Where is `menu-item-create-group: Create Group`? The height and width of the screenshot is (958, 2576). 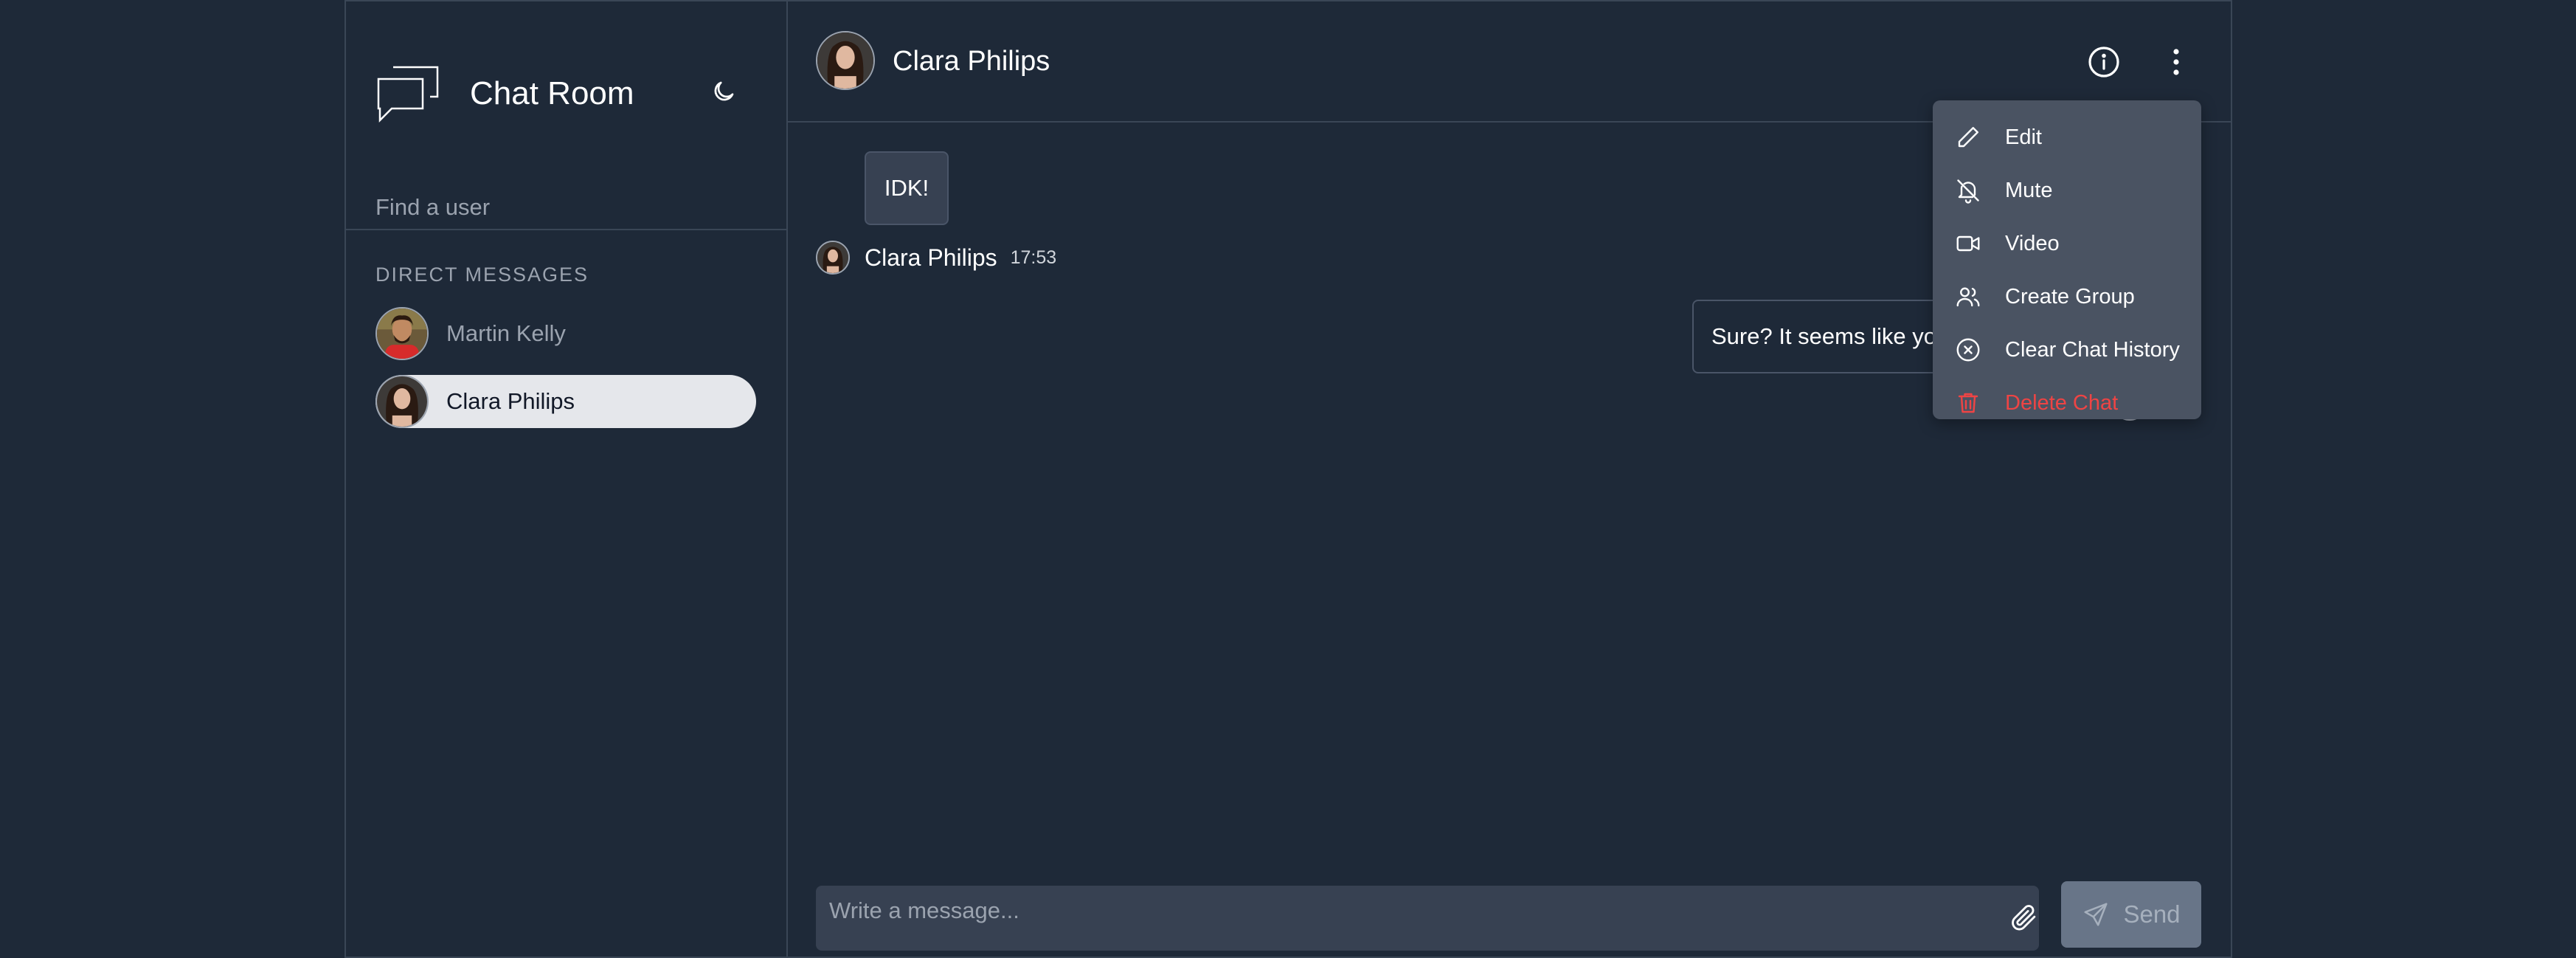
menu-item-create-group: Create Group is located at coordinates (2067, 297).